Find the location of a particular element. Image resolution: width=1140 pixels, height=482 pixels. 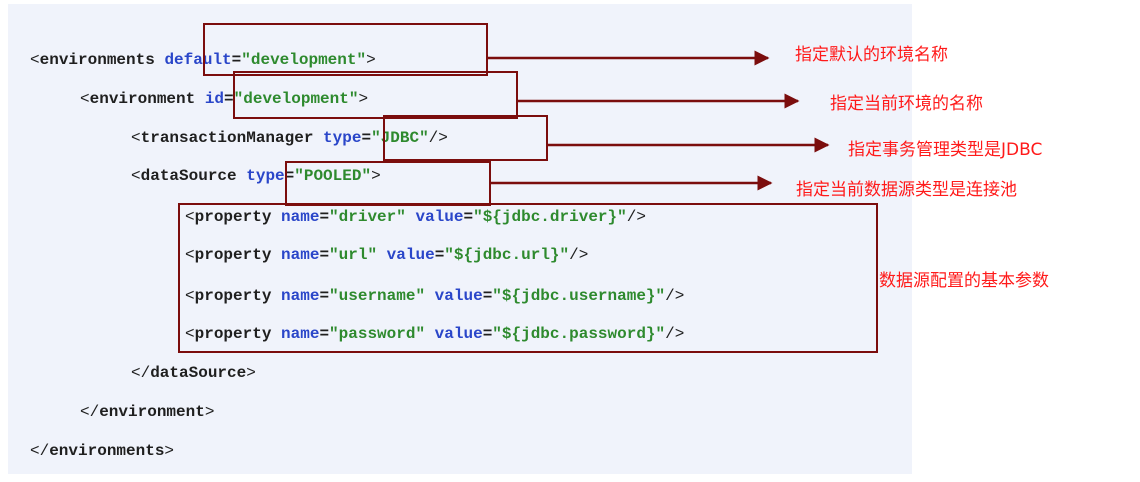

annotation-arrows is located at coordinates (659, 120).